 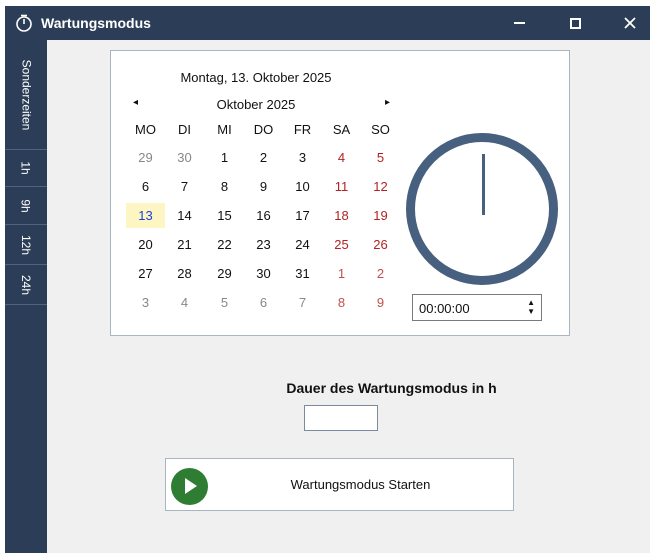 I want to click on minimize-icon, so click(x=519, y=23).